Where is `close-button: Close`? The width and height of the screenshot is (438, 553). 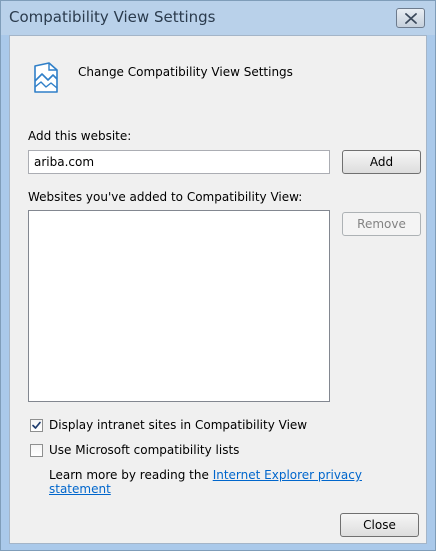
close-button: Close is located at coordinates (379, 525).